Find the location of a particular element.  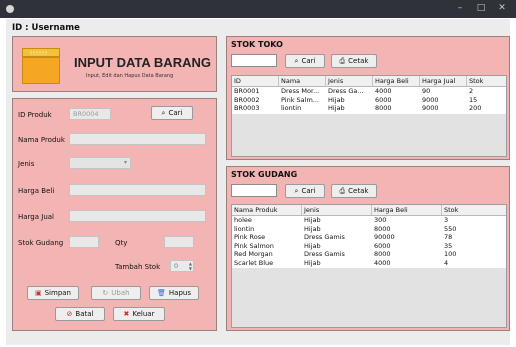

app-icon is located at coordinates (10, 9).